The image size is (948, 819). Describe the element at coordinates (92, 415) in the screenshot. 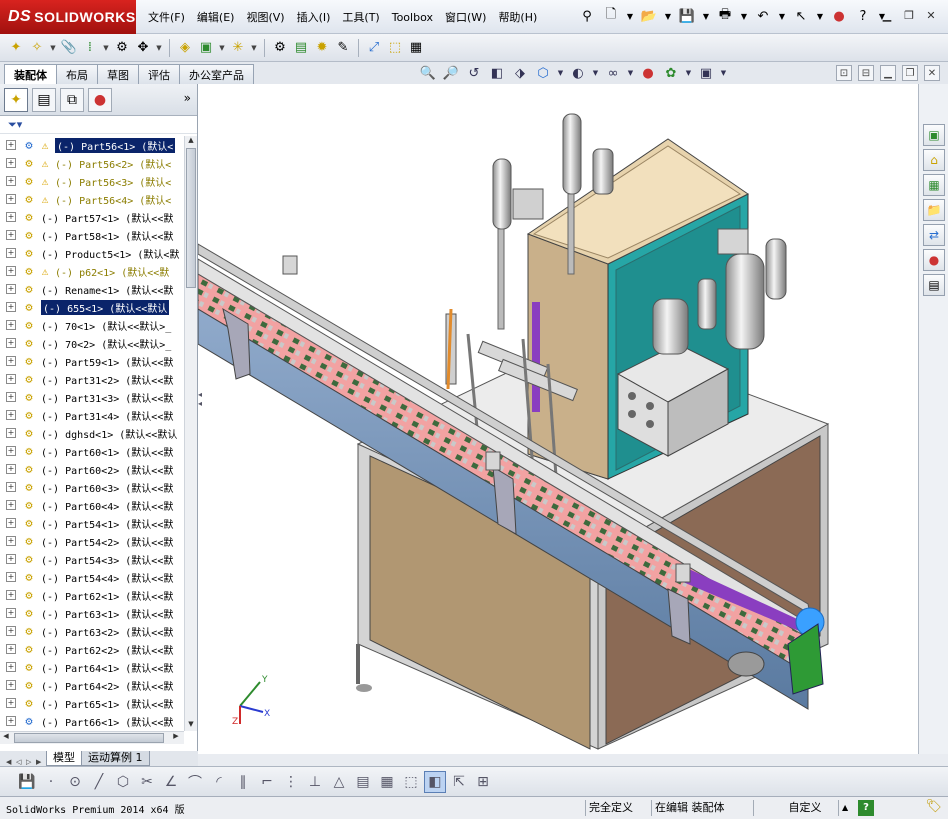

I see `tree-row: + ⚙ (-) Part31<4> (默认<<默` at that location.